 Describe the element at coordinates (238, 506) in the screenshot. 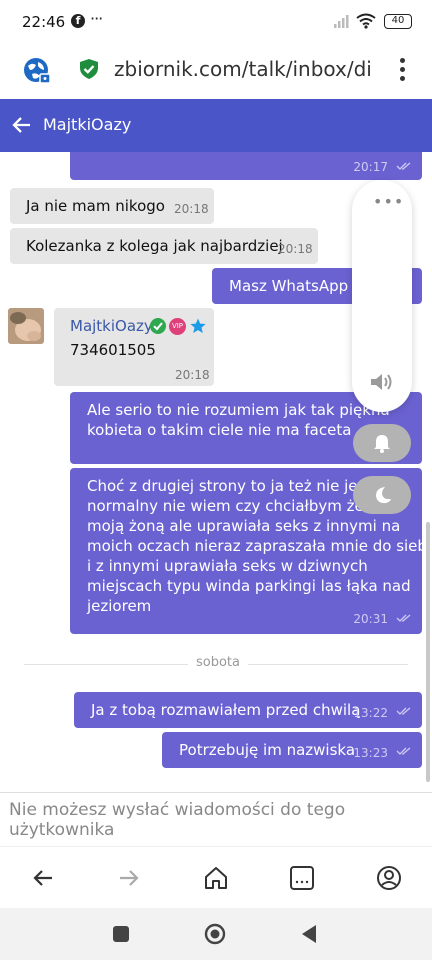

I see `message-line: normalny nie wiem czy chciałbym żebyś` at that location.